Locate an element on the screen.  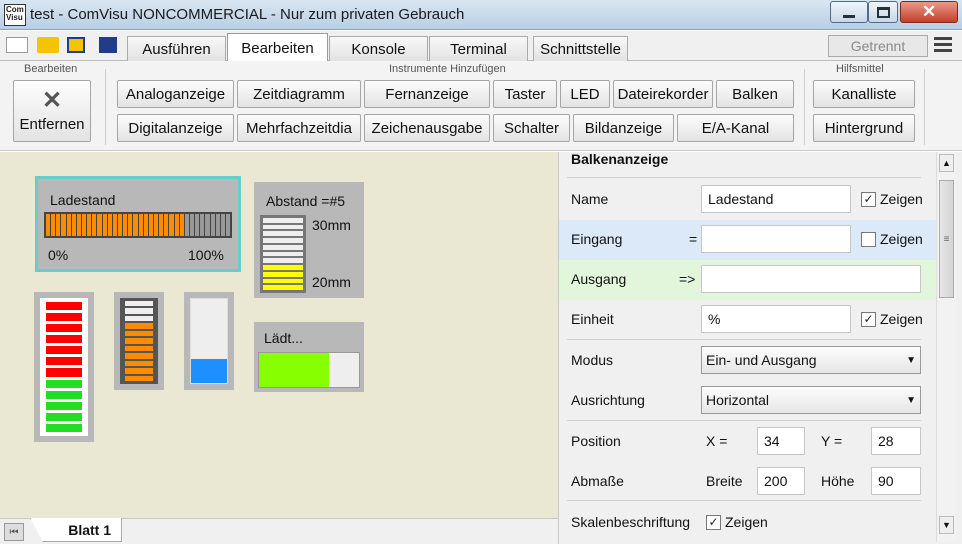
einheit-show-checkbox: ✓ Zeigen is located at coordinates (892, 319).